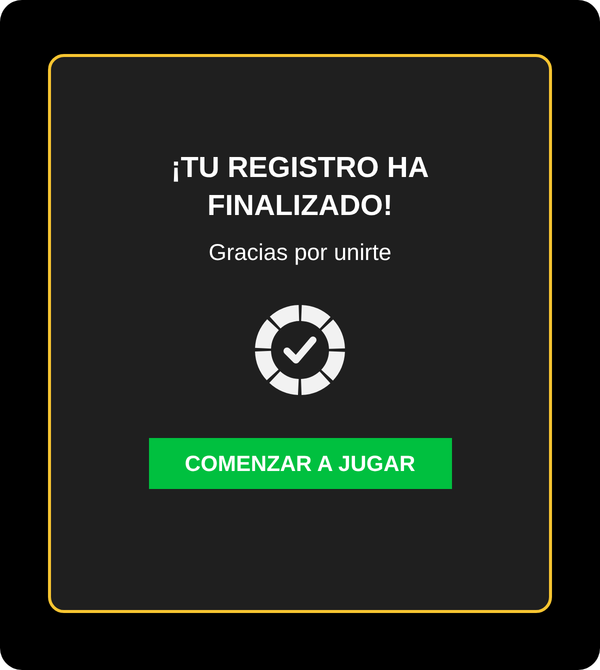 The height and width of the screenshot is (670, 600). What do you see at coordinates (300, 350) in the screenshot?
I see `check-circle-icon` at bounding box center [300, 350].